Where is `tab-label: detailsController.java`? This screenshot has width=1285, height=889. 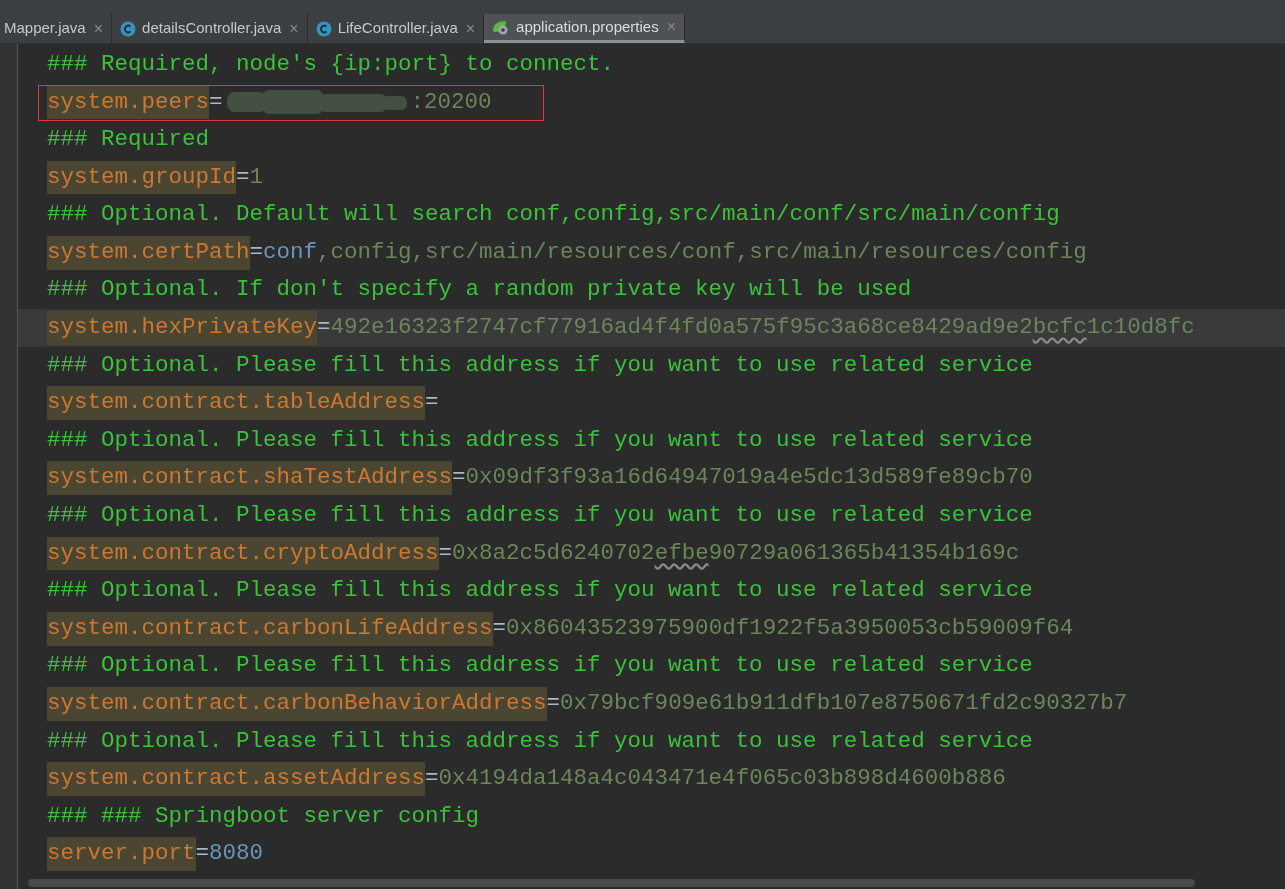
tab-label: detailsController.java is located at coordinates (212, 28).